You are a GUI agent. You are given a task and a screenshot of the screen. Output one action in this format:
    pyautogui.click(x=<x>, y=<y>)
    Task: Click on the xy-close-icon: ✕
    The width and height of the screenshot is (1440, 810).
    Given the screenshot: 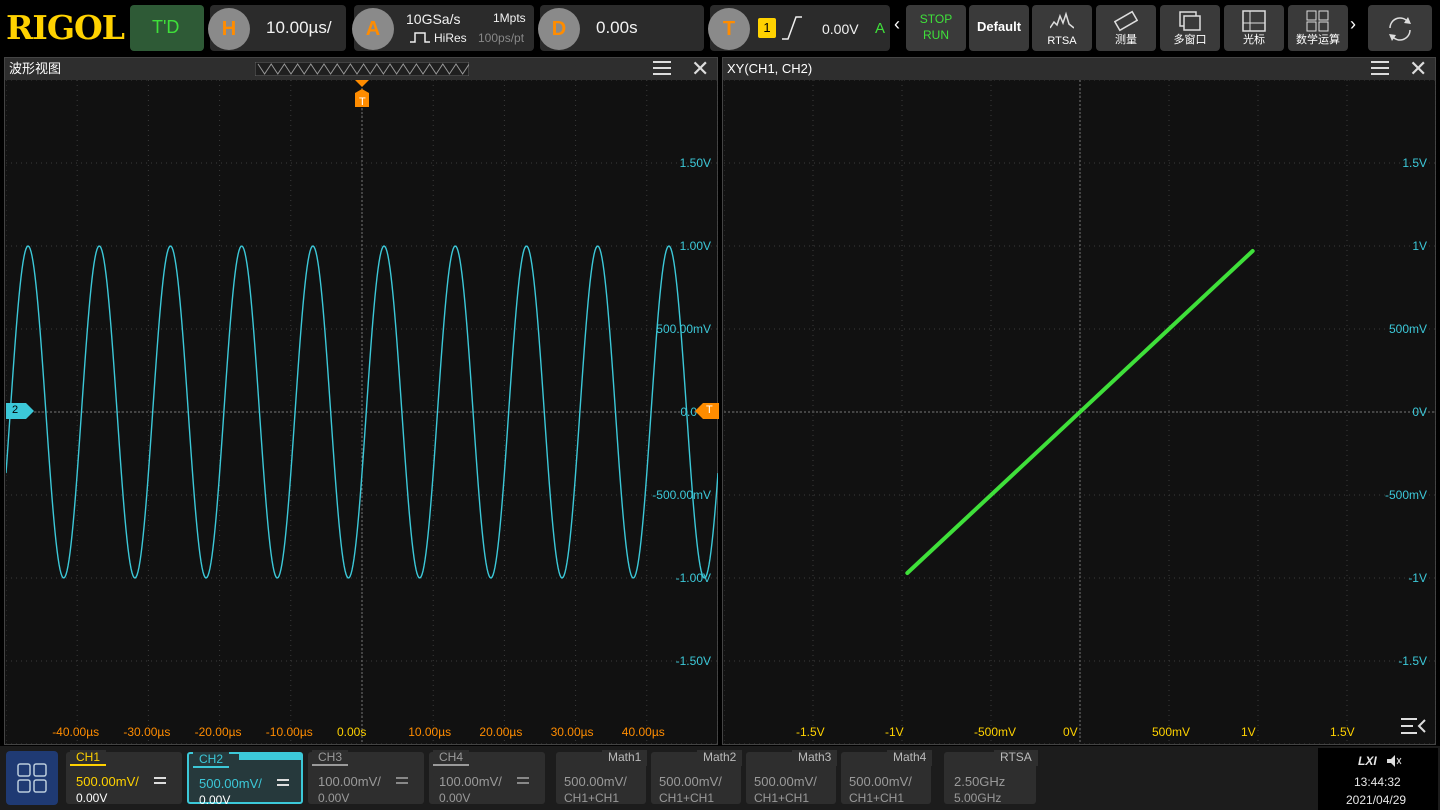 What is the action you would take?
    pyautogui.click(x=1418, y=69)
    